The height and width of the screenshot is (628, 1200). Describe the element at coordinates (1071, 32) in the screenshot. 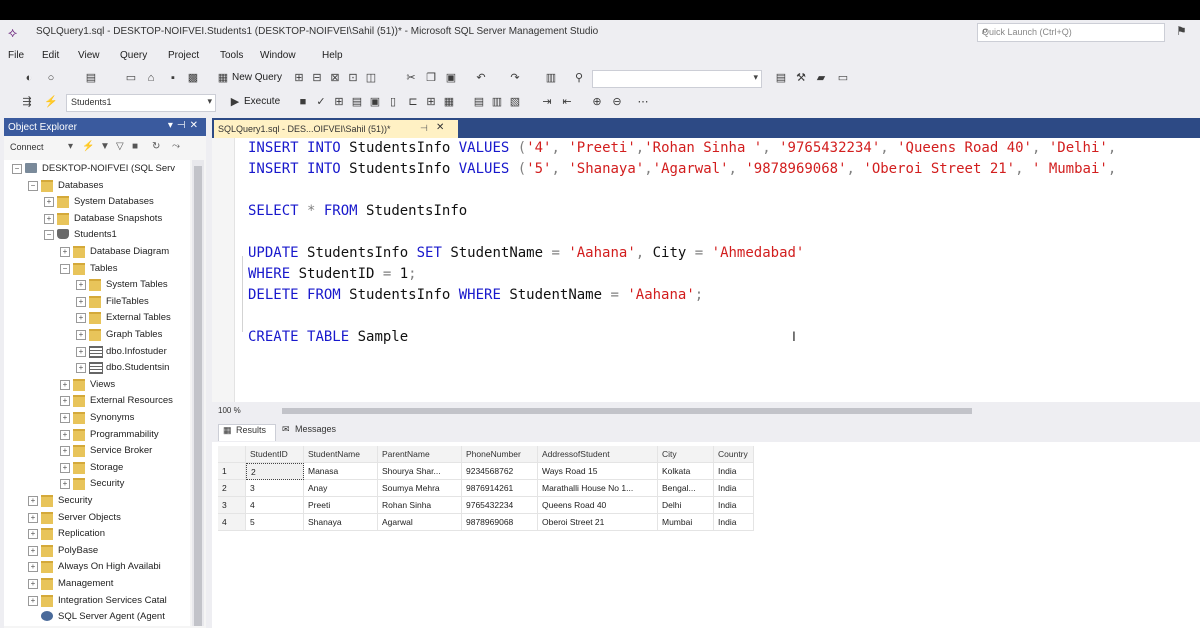

I see `quick-launch-input: Quick Launch (Ctrl+Q) ⌕` at that location.